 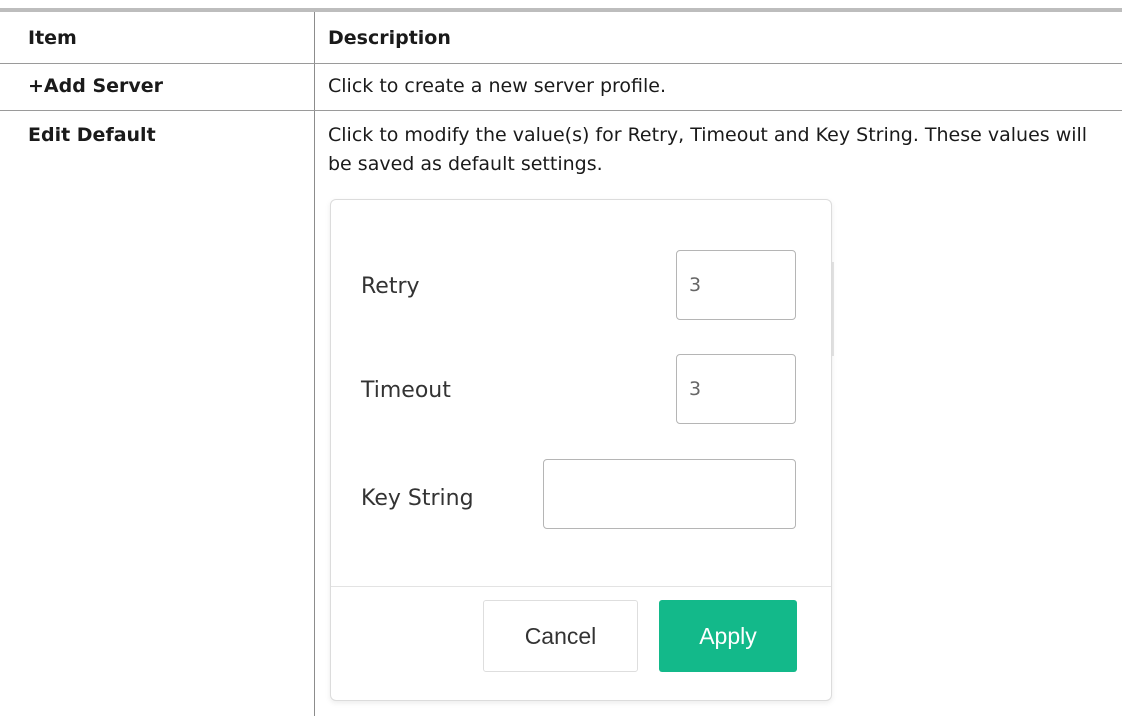 I want to click on retry-input: 3, so click(x=736, y=285).